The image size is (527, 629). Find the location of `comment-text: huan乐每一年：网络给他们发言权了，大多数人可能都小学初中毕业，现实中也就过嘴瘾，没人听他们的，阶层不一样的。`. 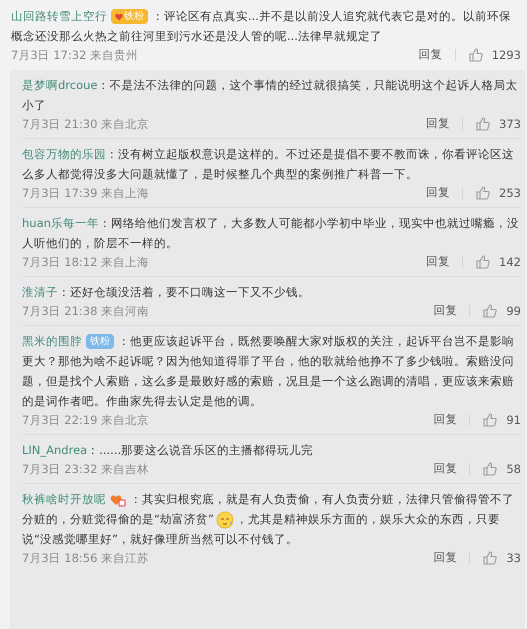

comment-text: huan乐每一年：网络给他们发言权了，大多数人可能都小学初中毕业，现实中也就过嘴瘾，没人听他们的，阶层不一样的。 is located at coordinates (271, 233).